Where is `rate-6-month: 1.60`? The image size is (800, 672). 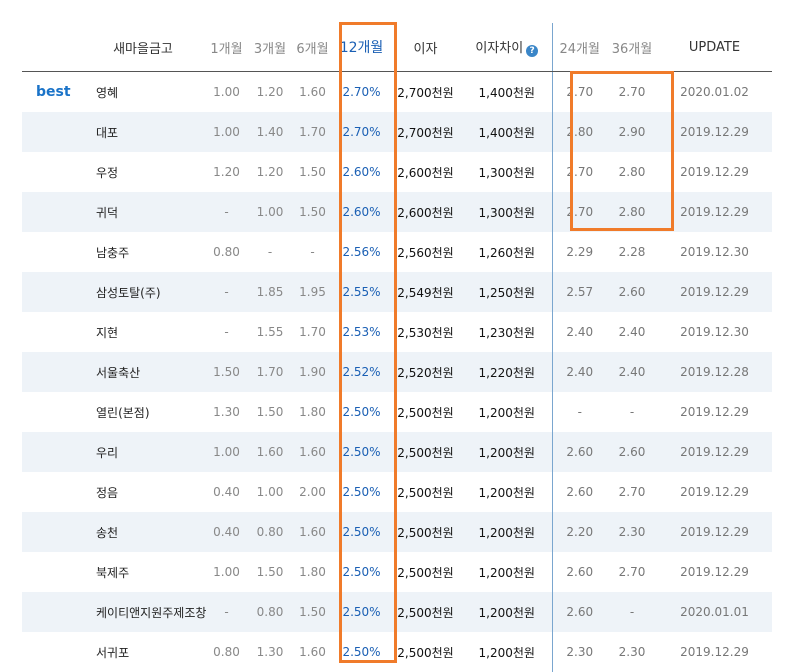
rate-6-month: 1.60 is located at coordinates (312, 452).